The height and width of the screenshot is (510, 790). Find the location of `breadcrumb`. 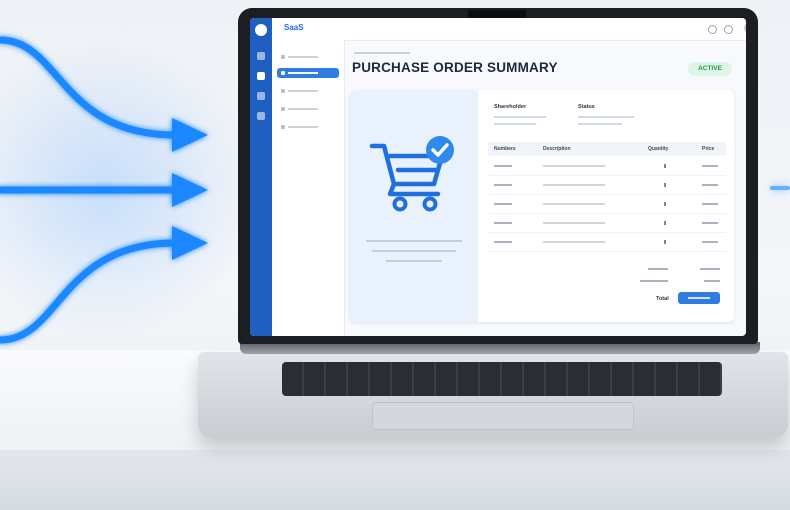

breadcrumb is located at coordinates (382, 53).